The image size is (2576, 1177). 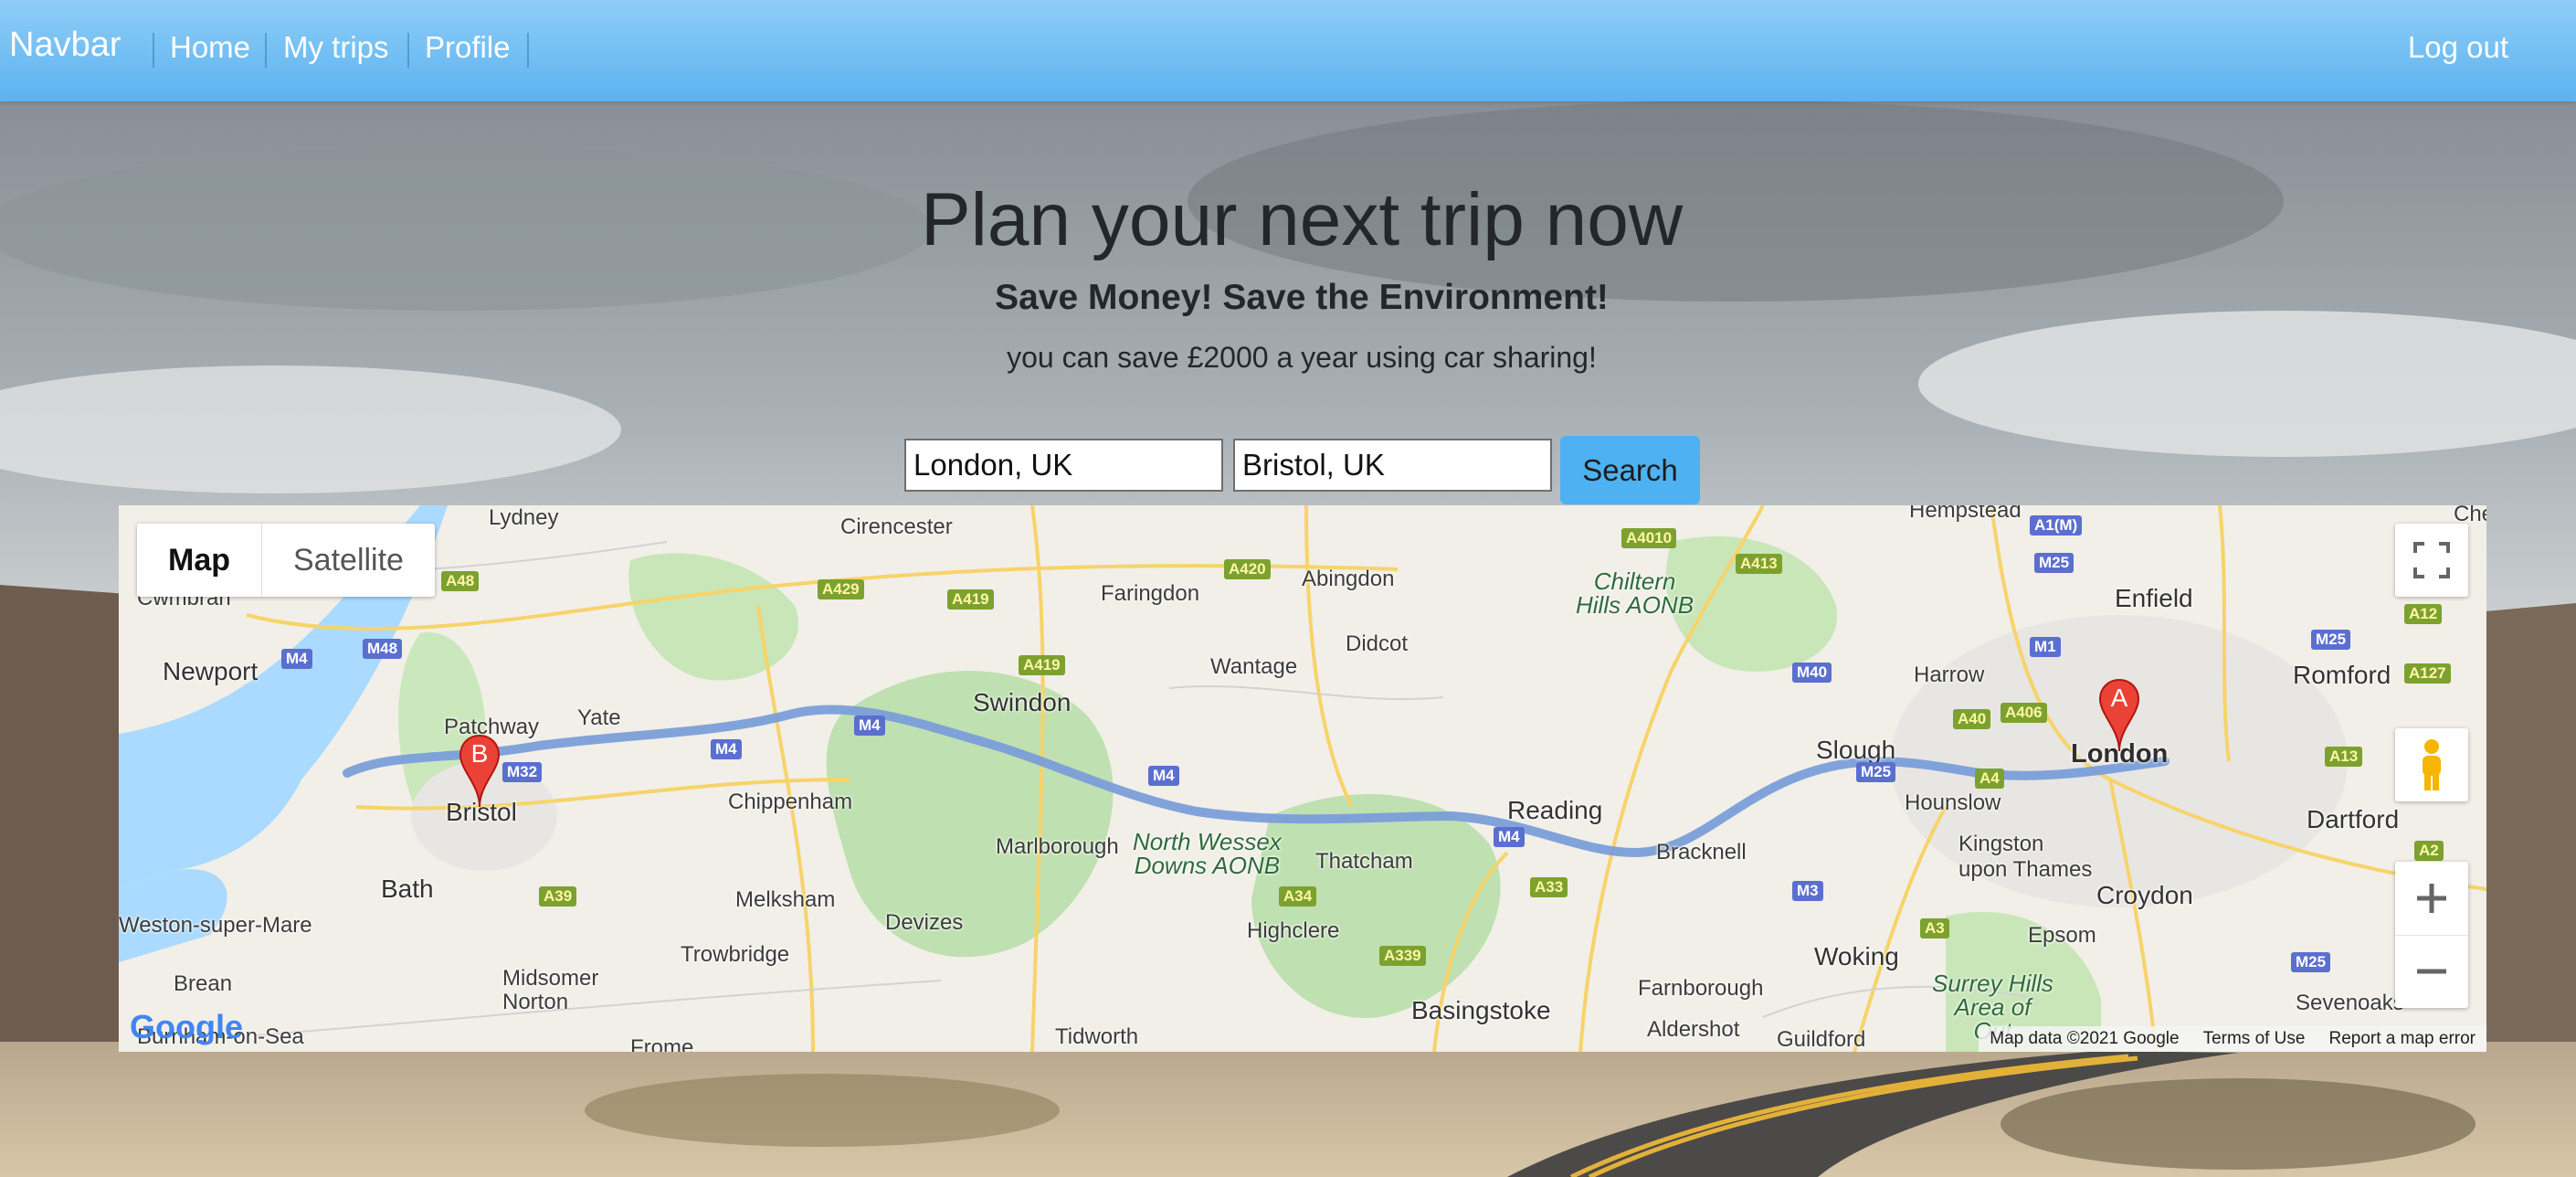 I want to click on place-label: Marlborough, so click(x=1057, y=847).